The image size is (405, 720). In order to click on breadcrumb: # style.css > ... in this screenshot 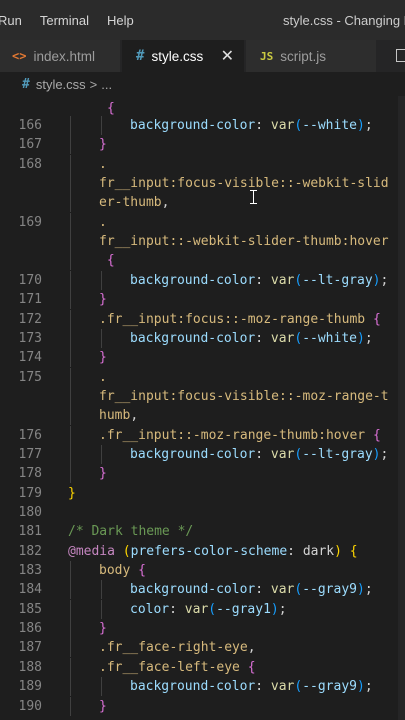, I will do `click(202, 84)`.